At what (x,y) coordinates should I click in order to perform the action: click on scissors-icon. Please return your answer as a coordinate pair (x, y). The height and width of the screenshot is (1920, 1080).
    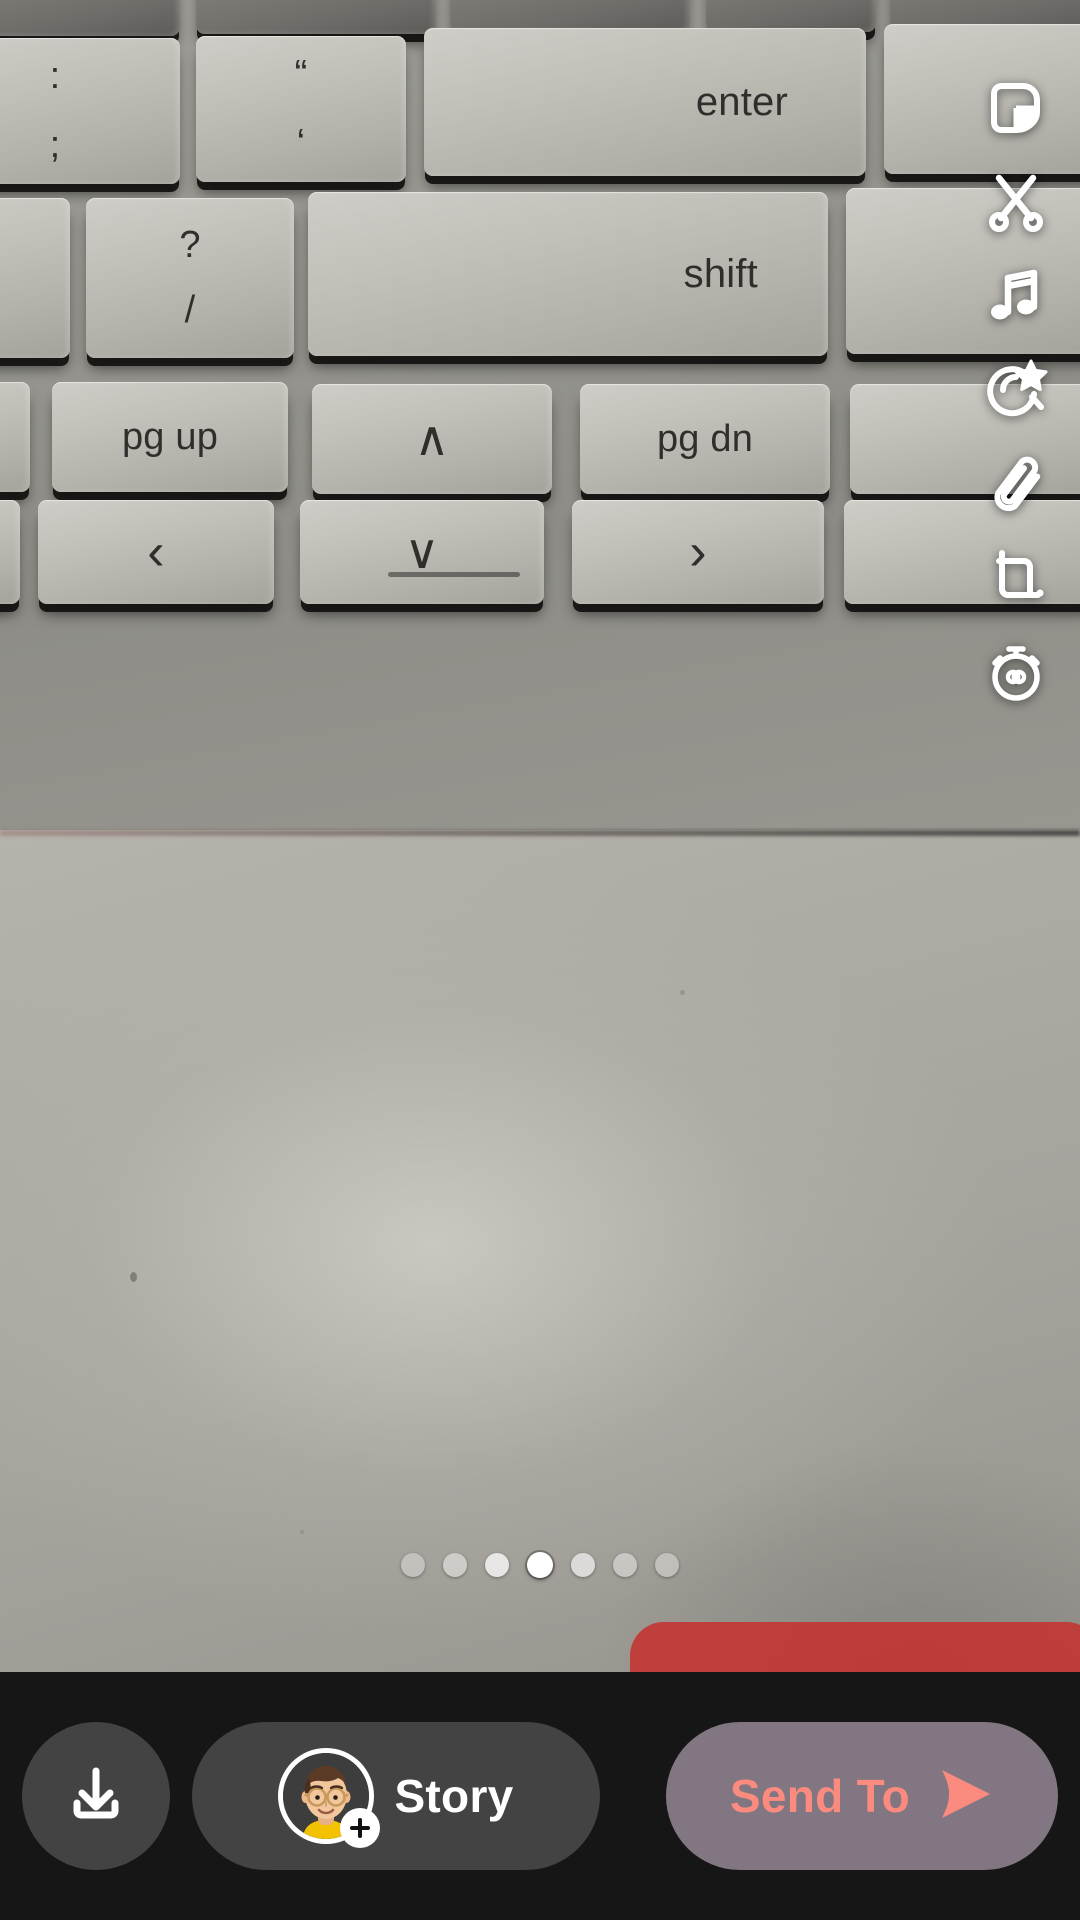
    Looking at the image, I should click on (1016, 202).